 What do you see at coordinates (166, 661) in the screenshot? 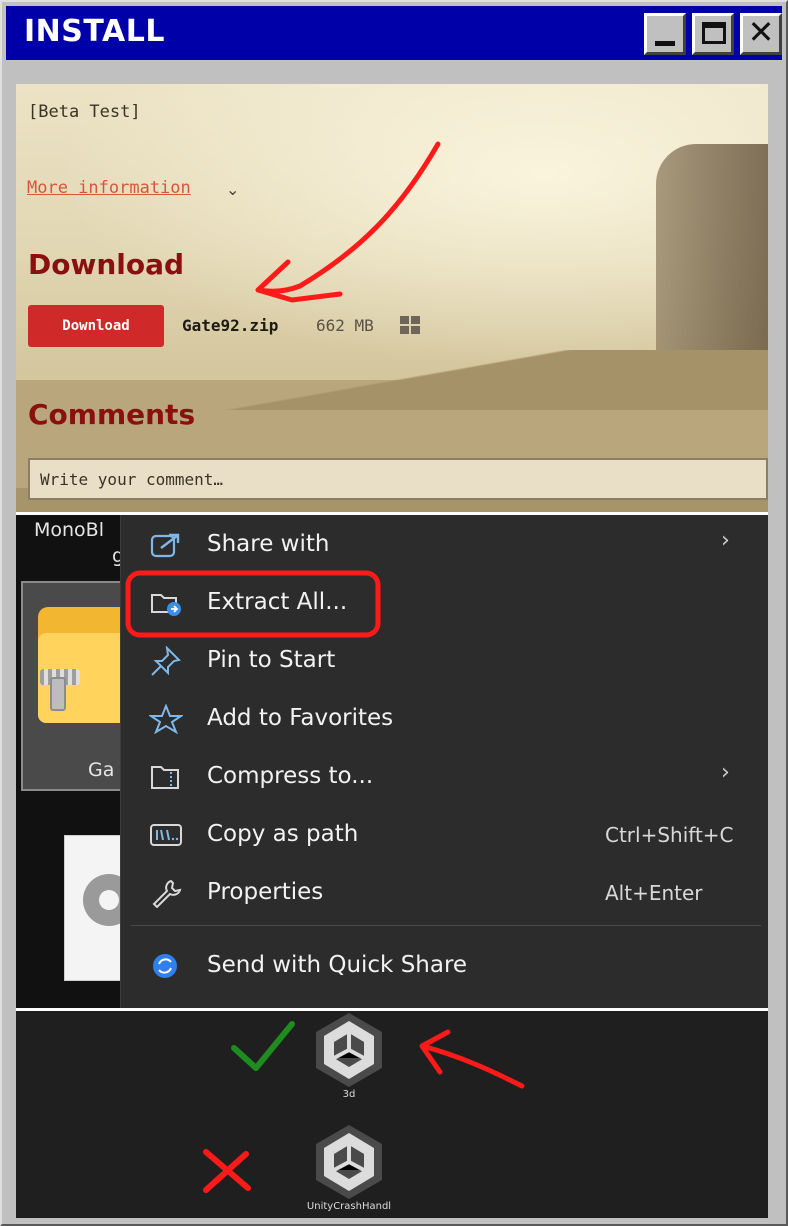
I see `pin-icon` at bounding box center [166, 661].